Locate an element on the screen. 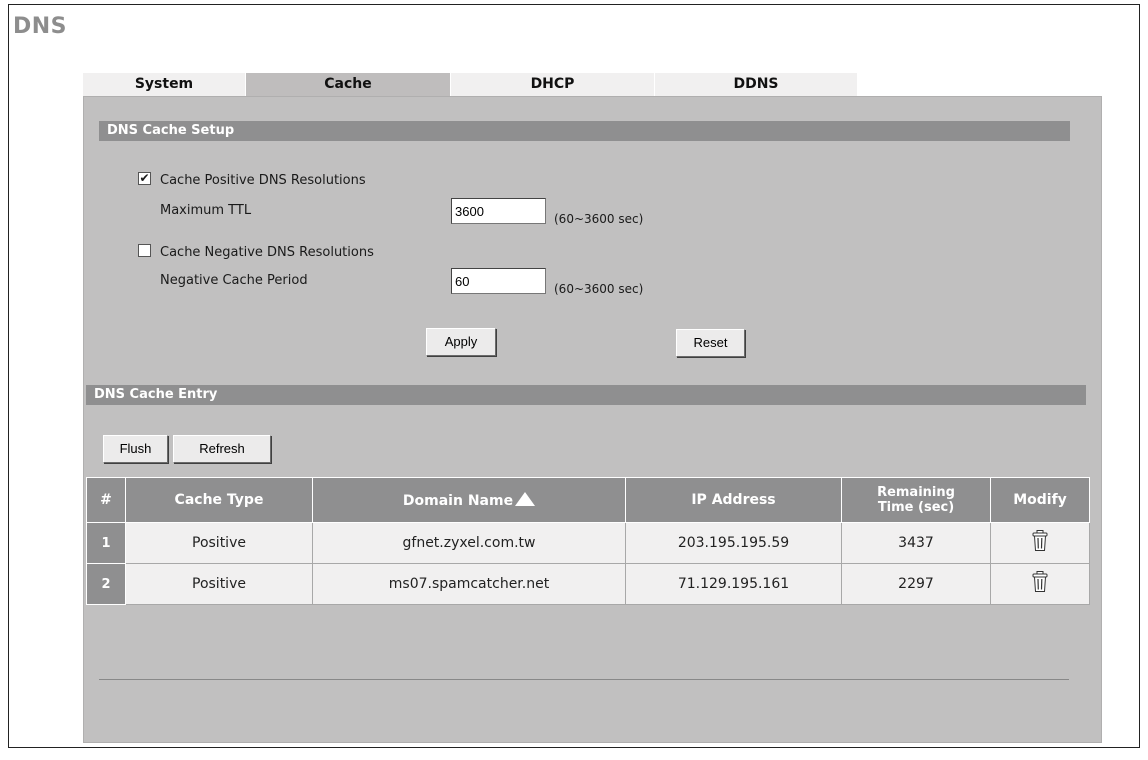 The height and width of the screenshot is (760, 1148). negative-cache-period-hint: (60~3600 sec) is located at coordinates (599, 289).